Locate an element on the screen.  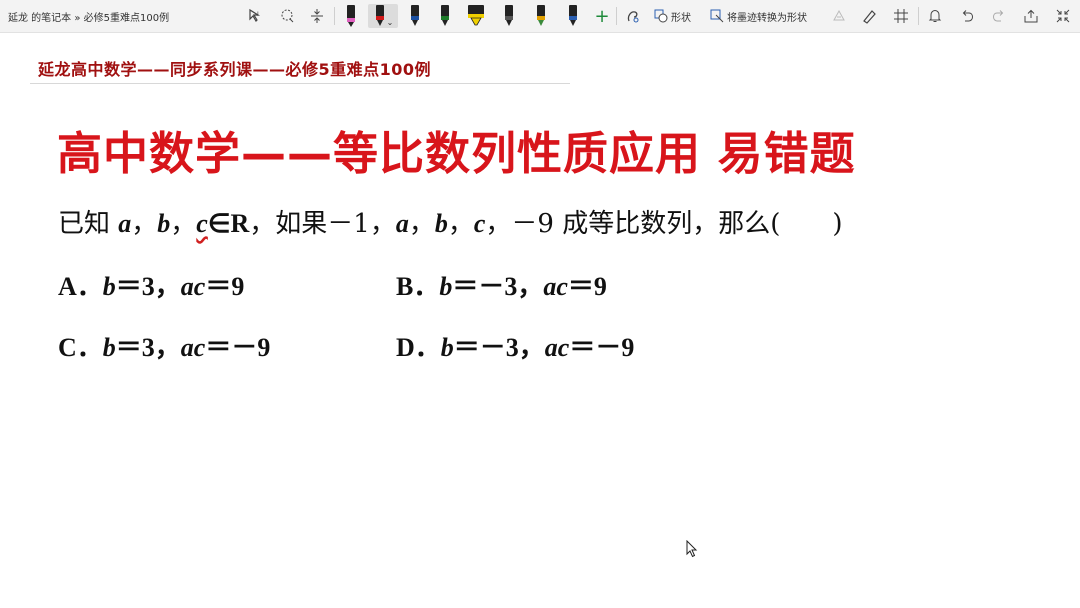
shape-label: 形状 is located at coordinates (681, 18).